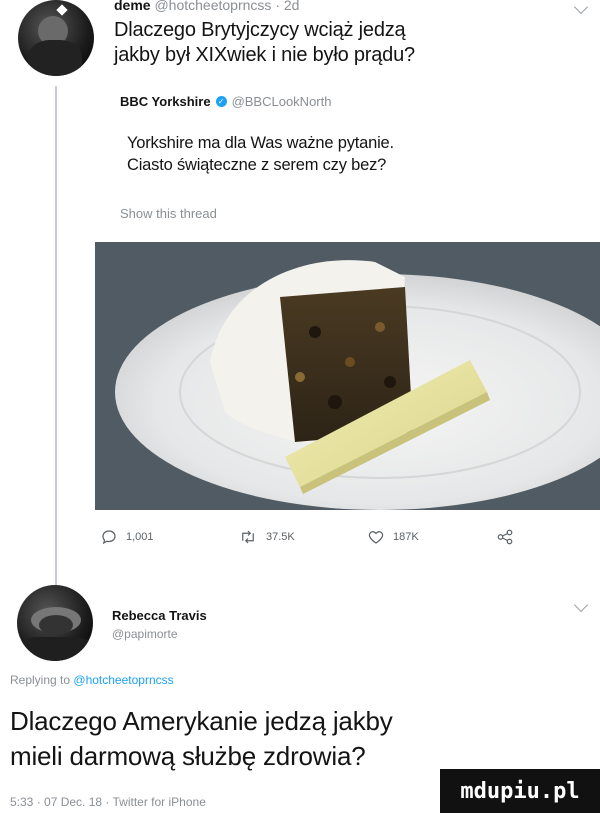 This screenshot has height=813, width=600. What do you see at coordinates (264, 55) in the screenshot?
I see `tweet-text-line: jakby był XIXwiek i nie było prądu?` at bounding box center [264, 55].